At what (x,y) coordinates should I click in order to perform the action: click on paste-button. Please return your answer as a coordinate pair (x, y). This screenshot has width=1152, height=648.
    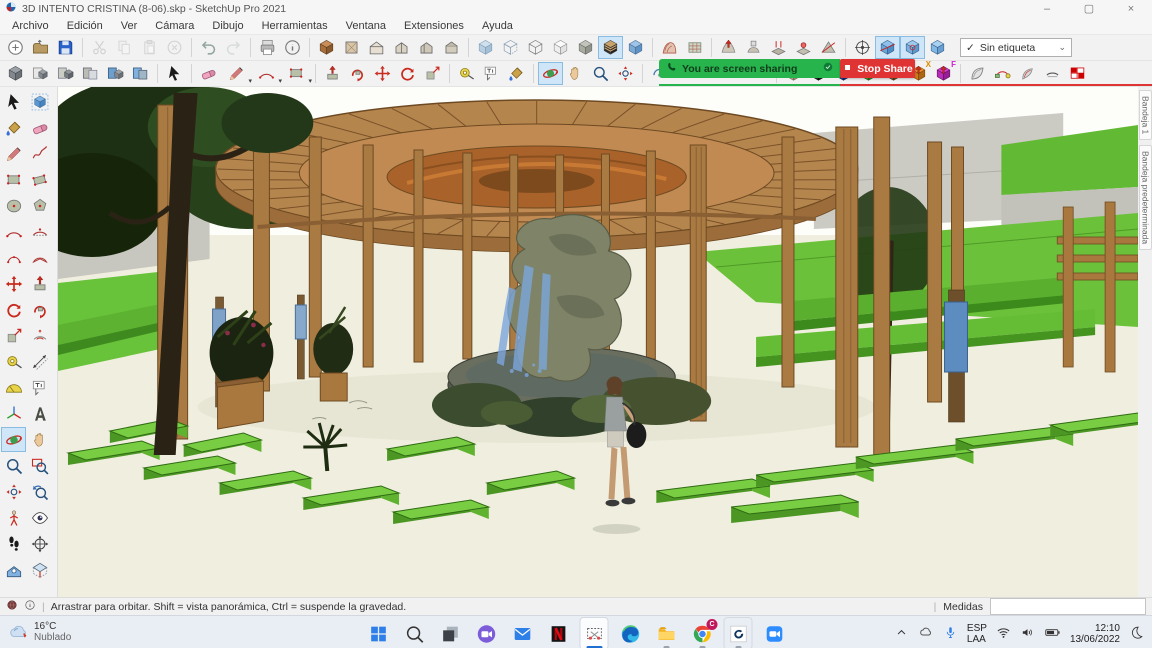
    Looking at the image, I should click on (149, 47).